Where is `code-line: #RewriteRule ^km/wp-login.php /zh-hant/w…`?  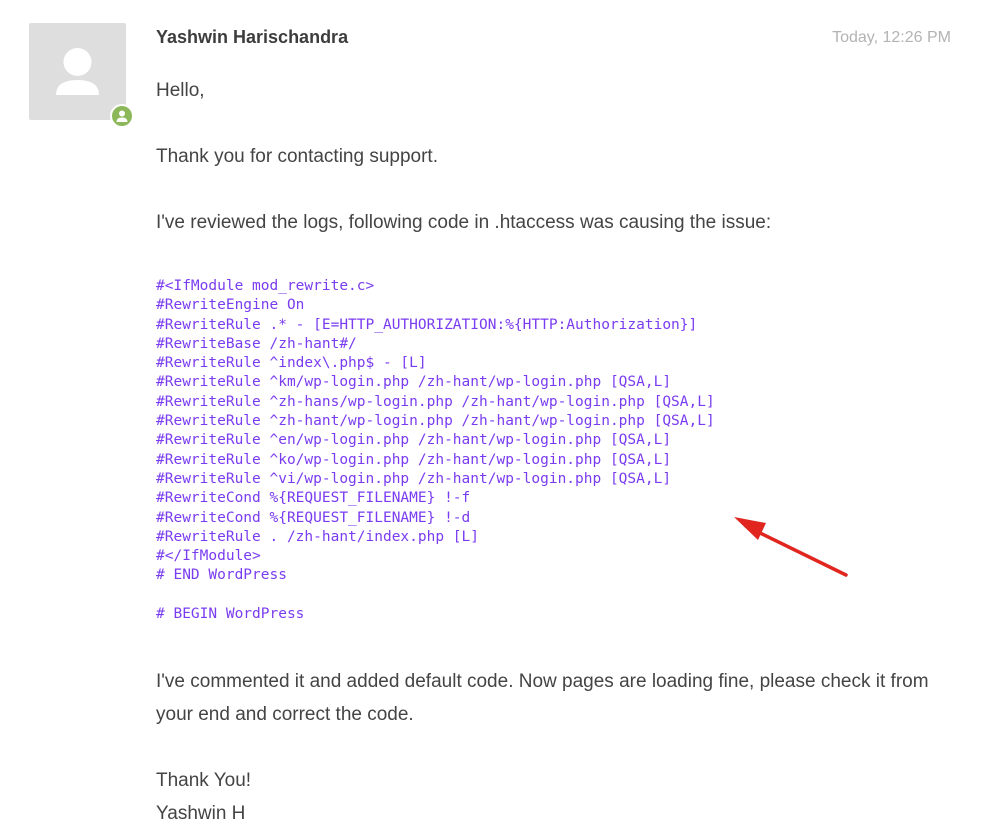
code-line: #RewriteRule ^km/wp-login.php /zh-hant/w… is located at coordinates (414, 382).